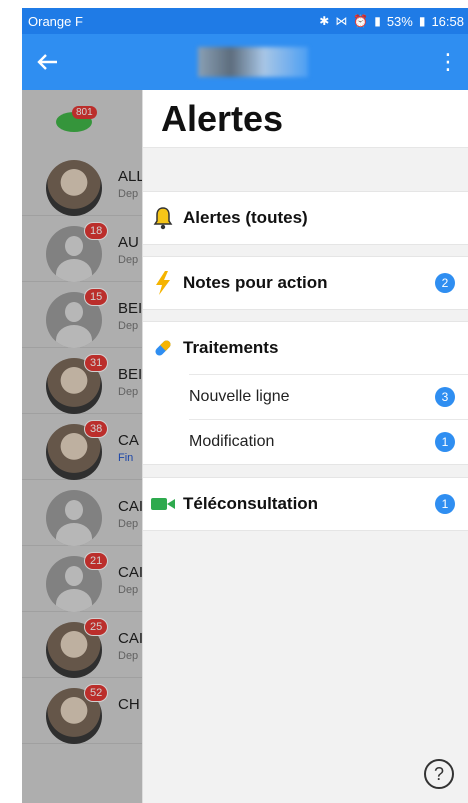  Describe the element at coordinates (245, 21) in the screenshot. I see `status-bar: Orange F ✱ ⋈ ⏰ ▮ 53% ▮ 16:58` at that location.